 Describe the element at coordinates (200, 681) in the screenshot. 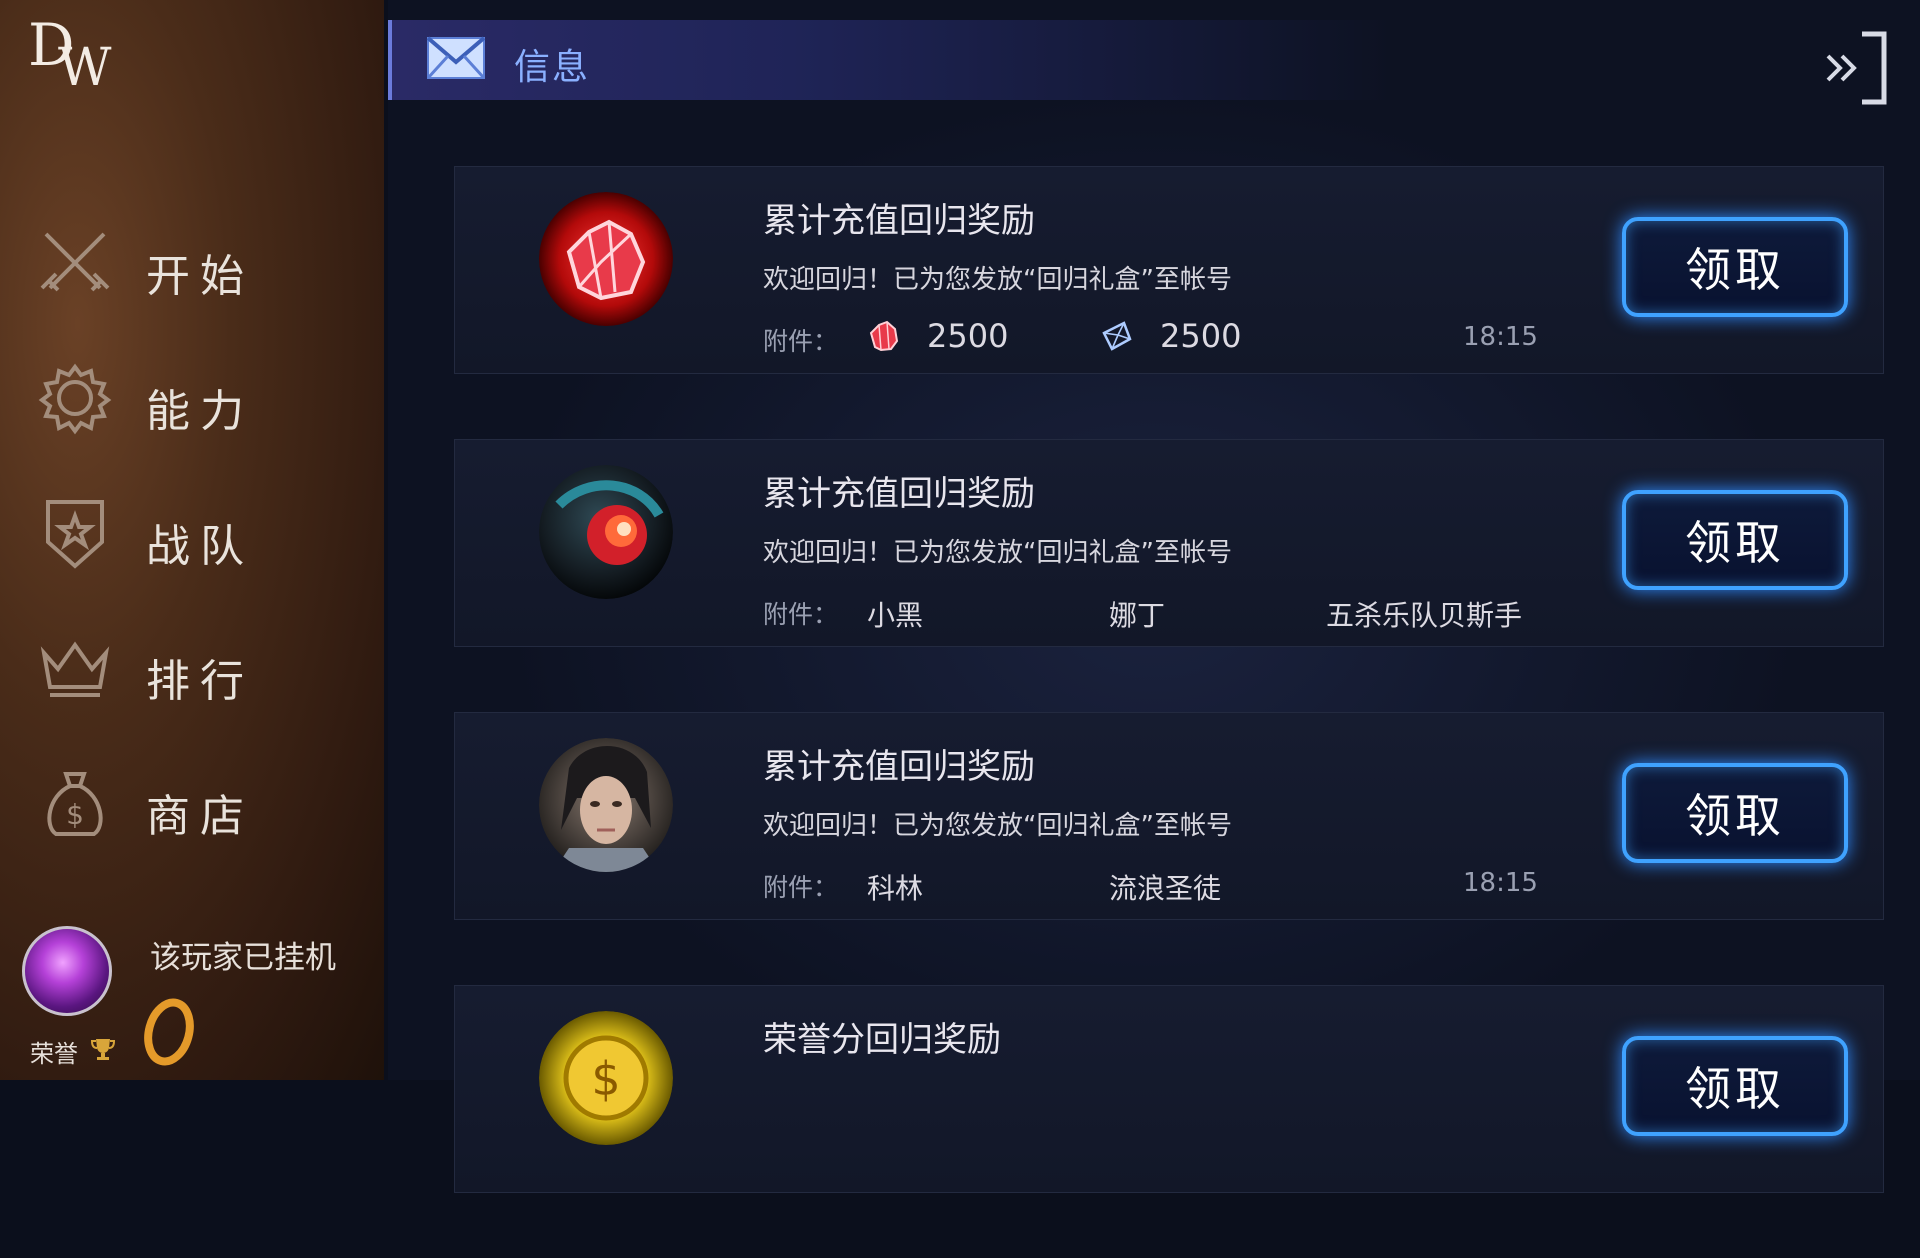

I see `nav-label: 排行` at that location.